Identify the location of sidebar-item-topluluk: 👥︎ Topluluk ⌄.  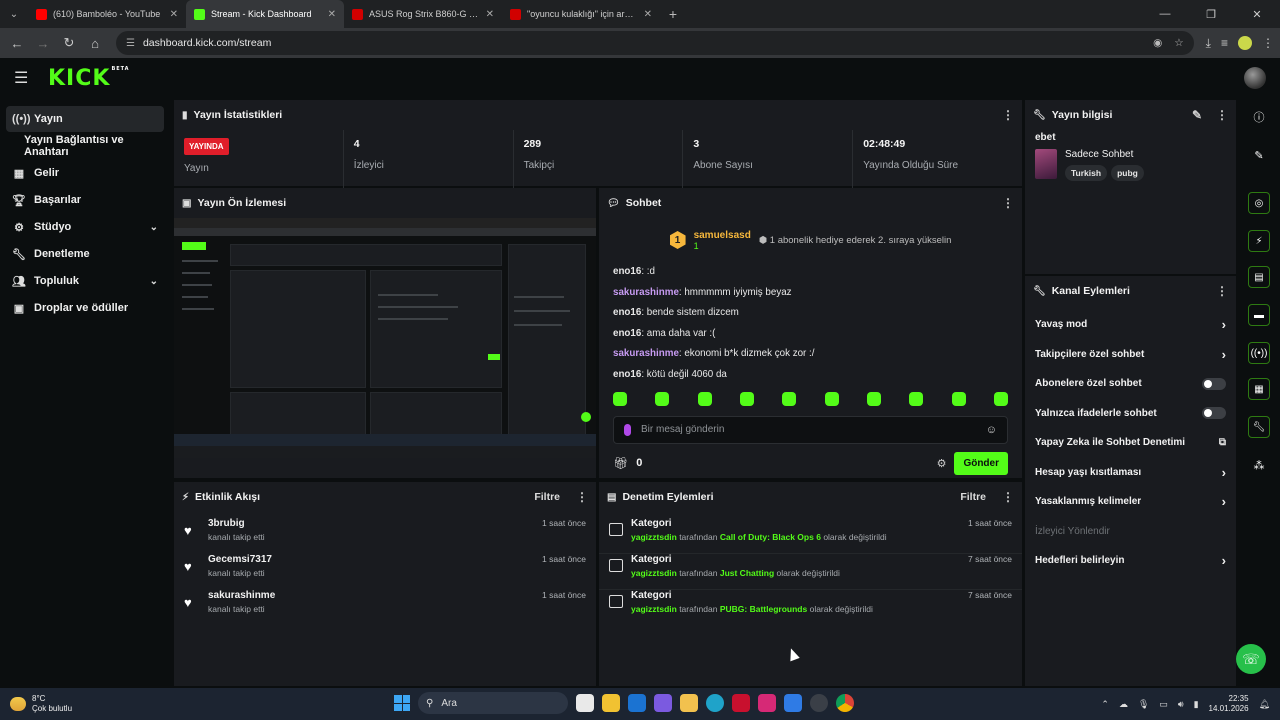
(85, 281).